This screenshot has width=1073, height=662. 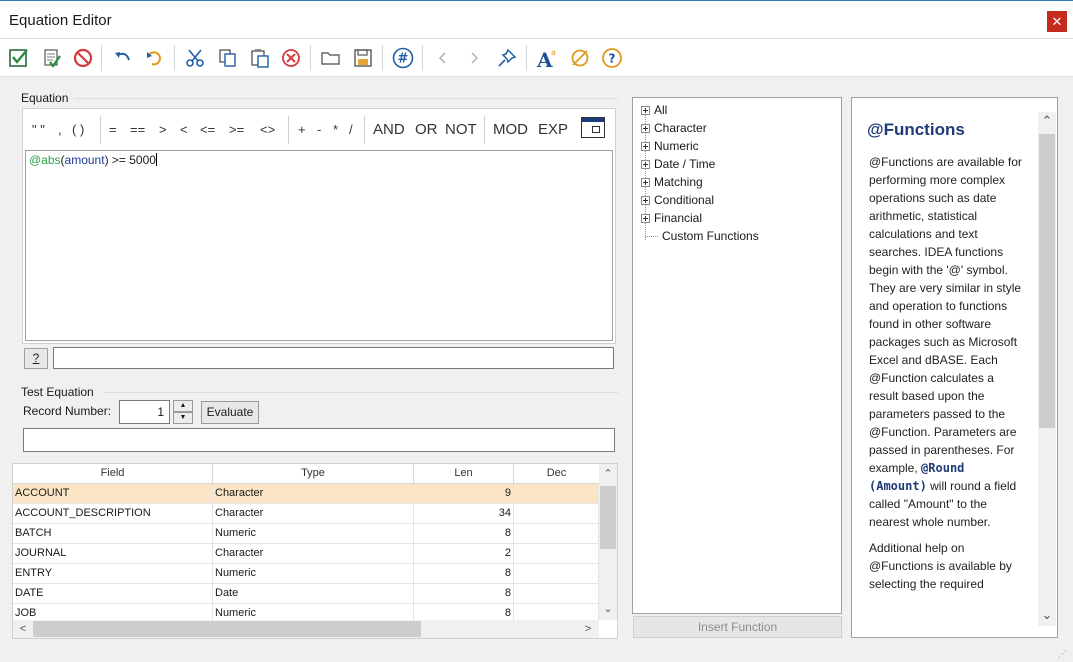 I want to click on redo-icon, so click(x=155, y=58).